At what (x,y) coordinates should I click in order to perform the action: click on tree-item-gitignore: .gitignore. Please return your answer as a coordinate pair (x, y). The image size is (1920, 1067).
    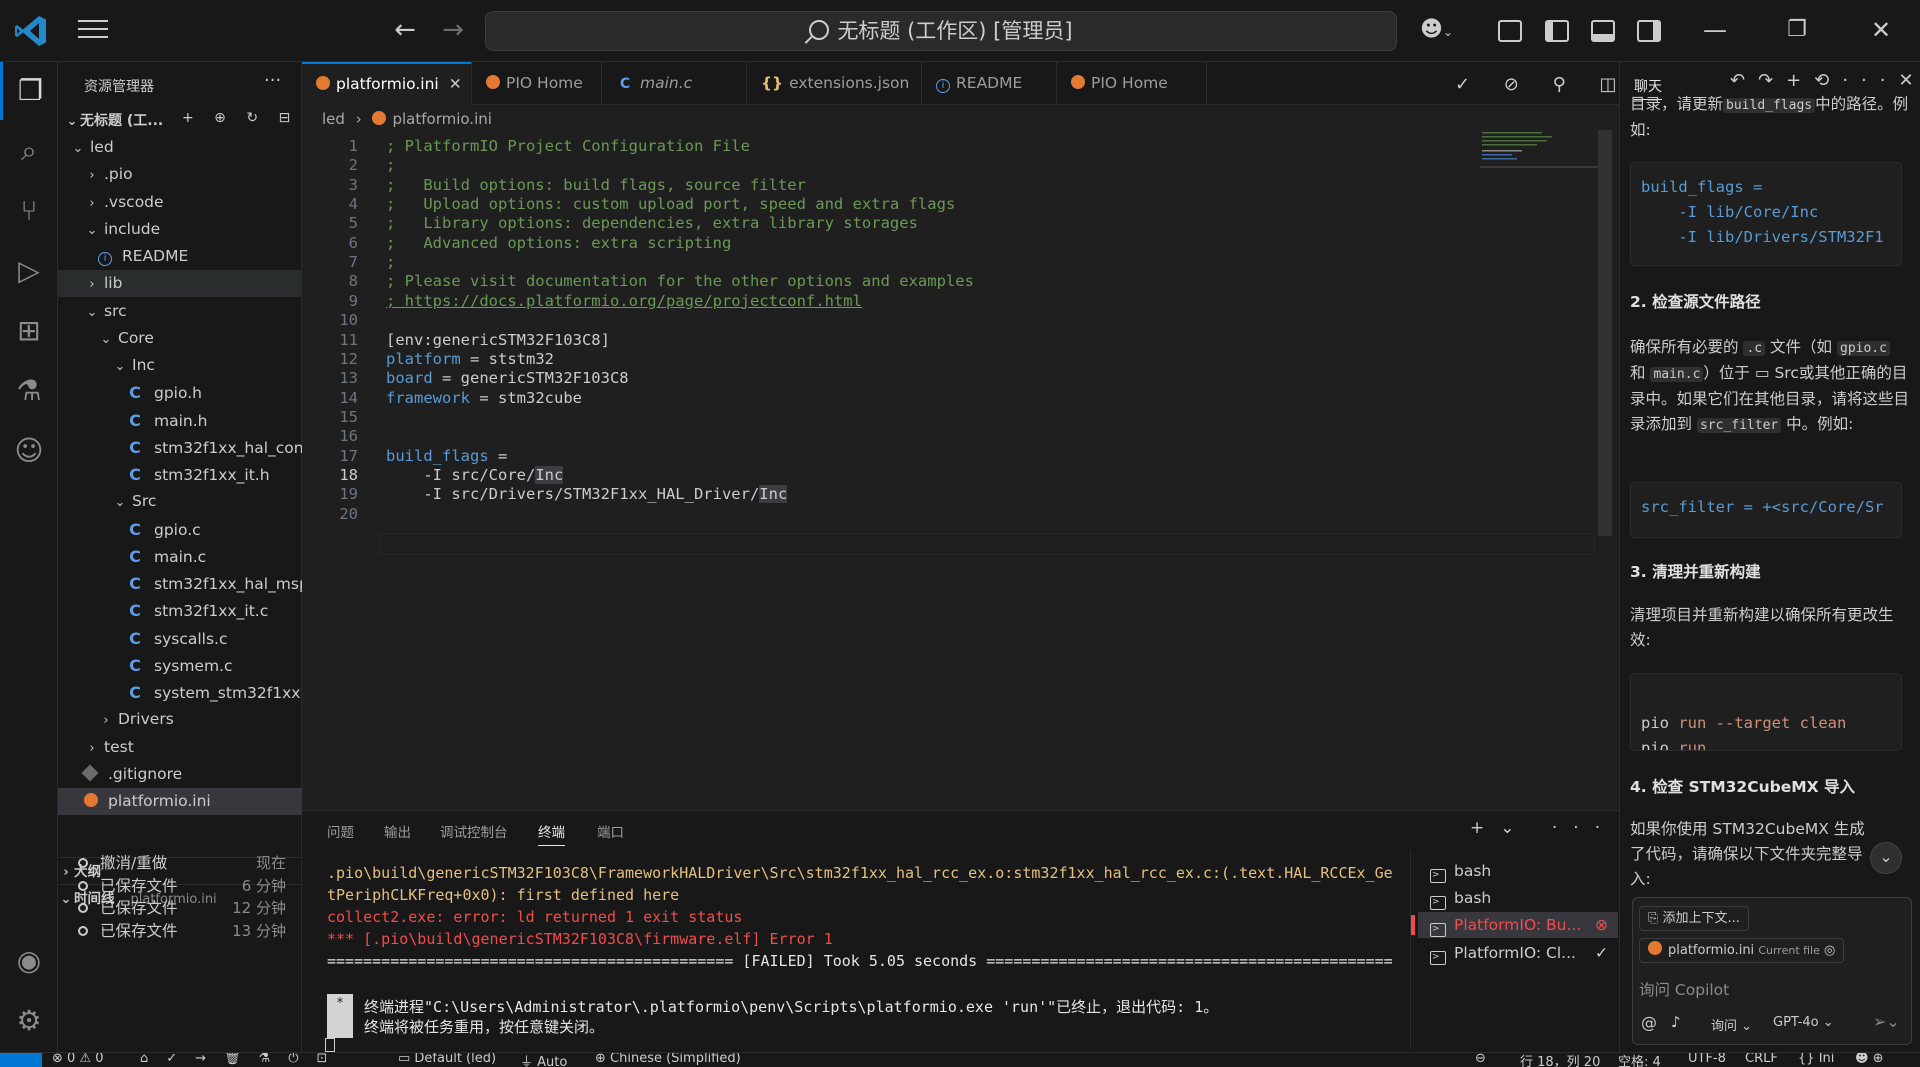
    Looking at the image, I should click on (180, 774).